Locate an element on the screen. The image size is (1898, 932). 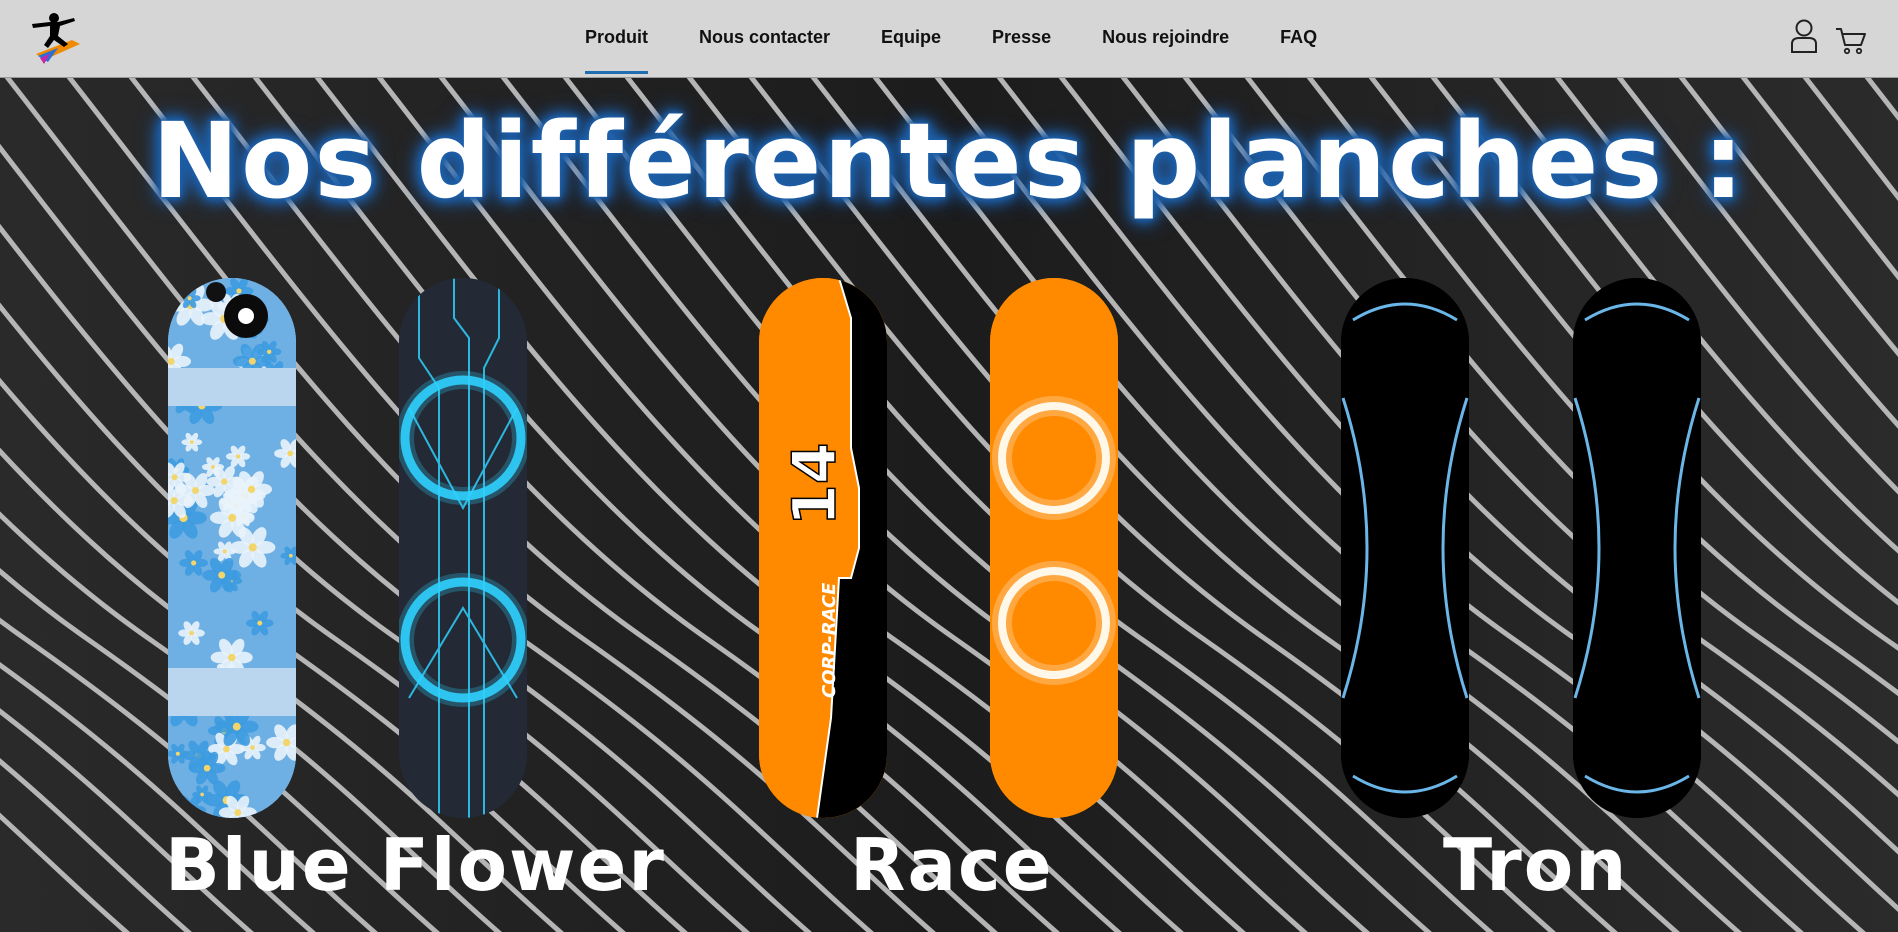
board-blue-flower-top is located at coordinates (232, 548).